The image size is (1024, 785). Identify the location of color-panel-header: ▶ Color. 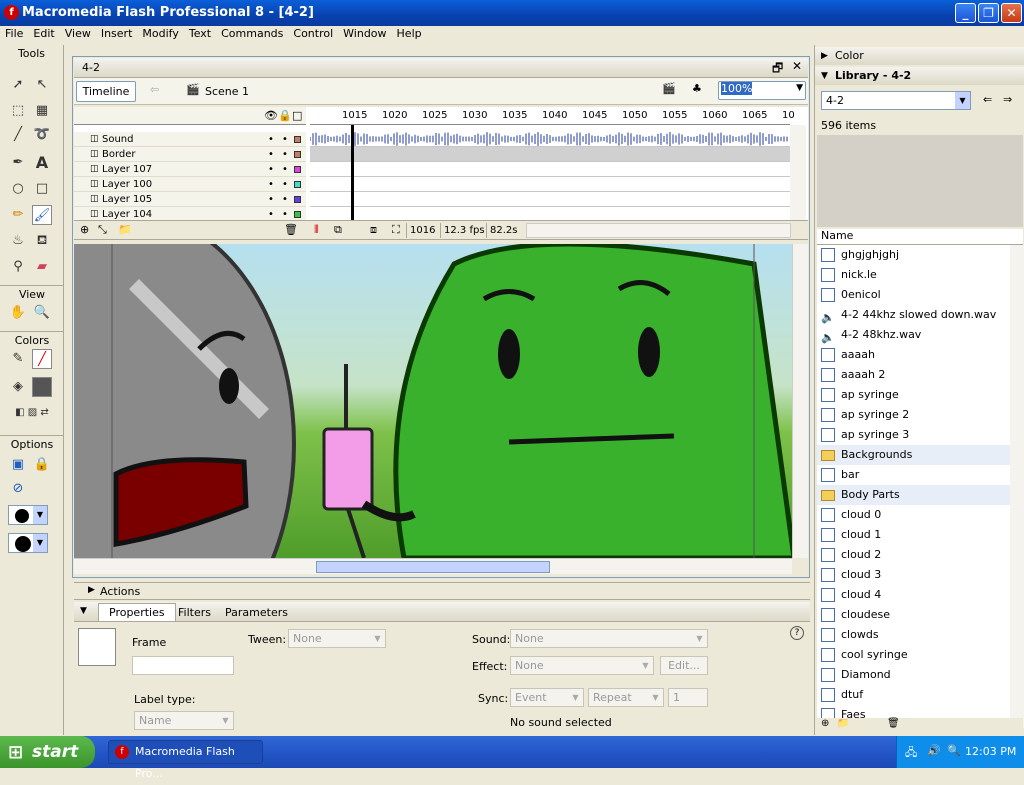
(919, 56).